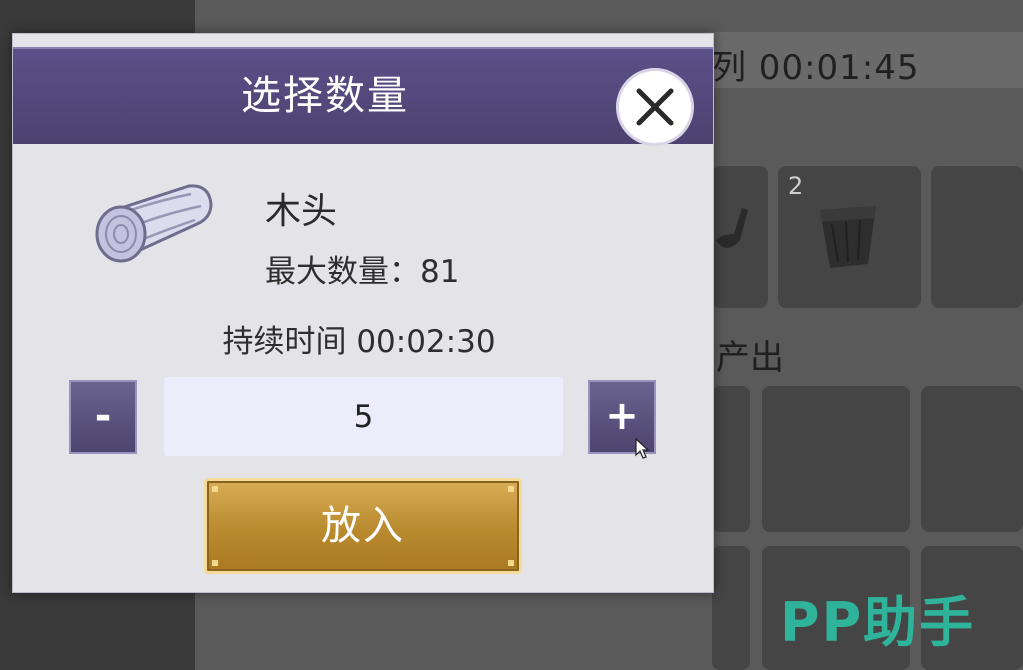  I want to click on duration: 持续时间 00:02:30, so click(363, 338).